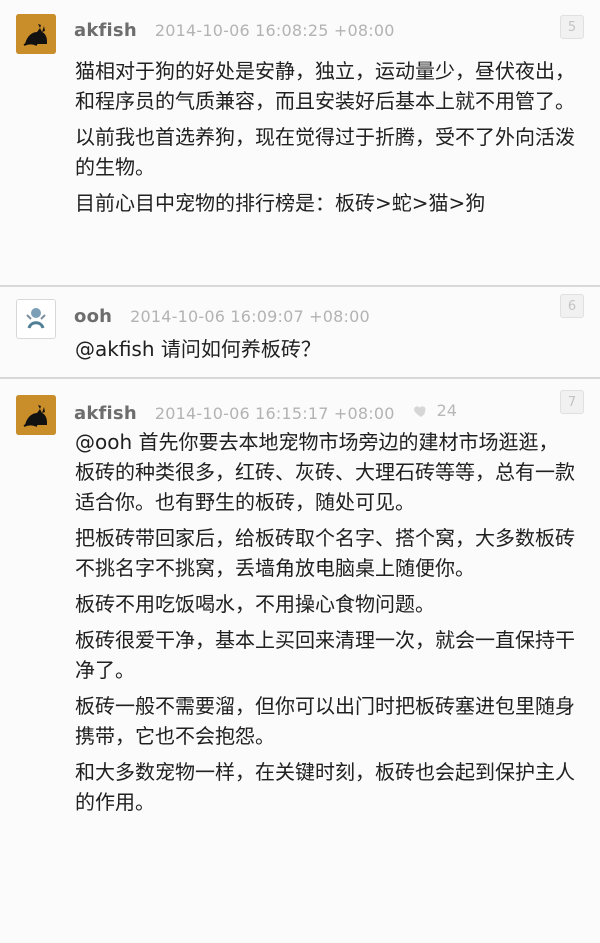  I want to click on post-timestamp: 2014-10-06 16:09:07 +08:00, so click(250, 316).